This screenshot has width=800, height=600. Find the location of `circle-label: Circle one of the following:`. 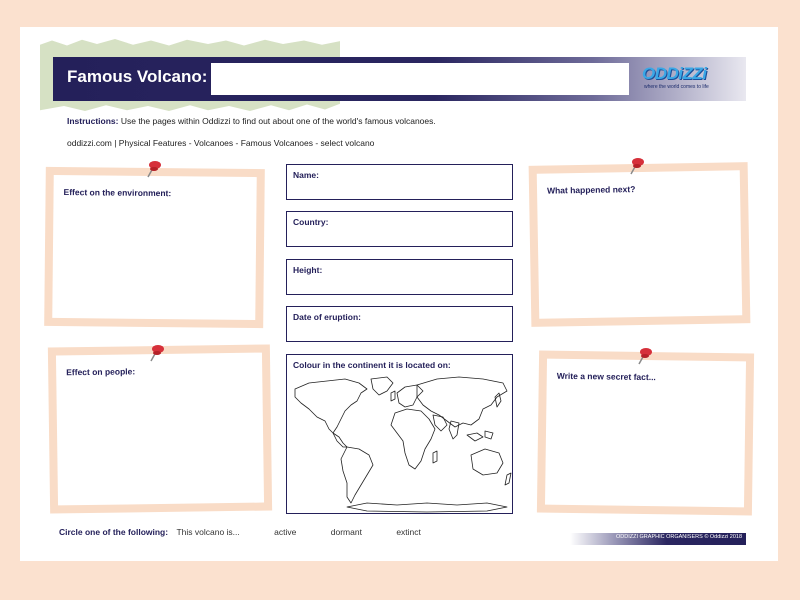

circle-label: Circle one of the following: is located at coordinates (114, 532).